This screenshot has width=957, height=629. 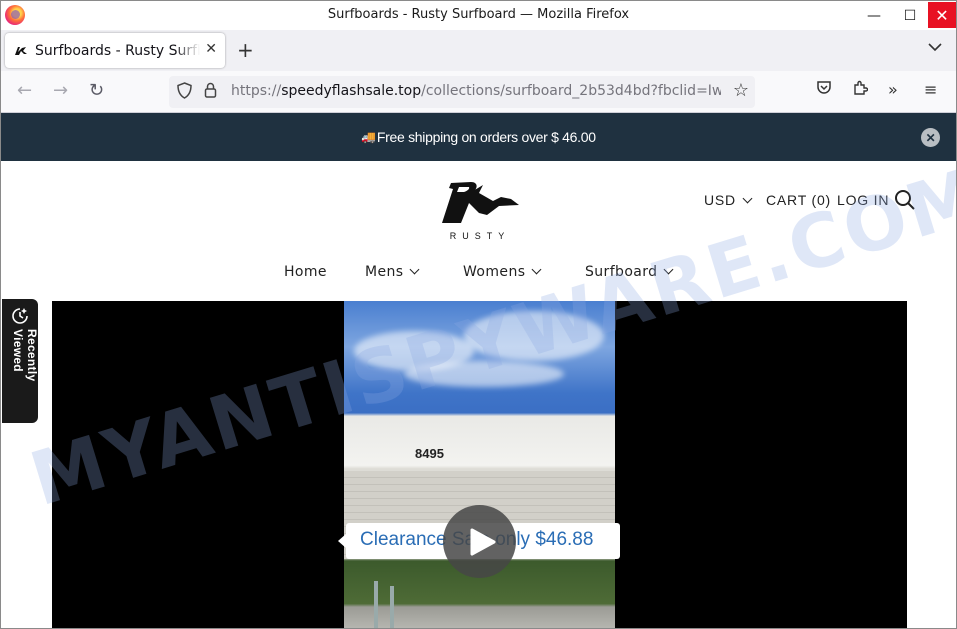 What do you see at coordinates (21, 51) in the screenshot?
I see `rusty-favicon-icon` at bounding box center [21, 51].